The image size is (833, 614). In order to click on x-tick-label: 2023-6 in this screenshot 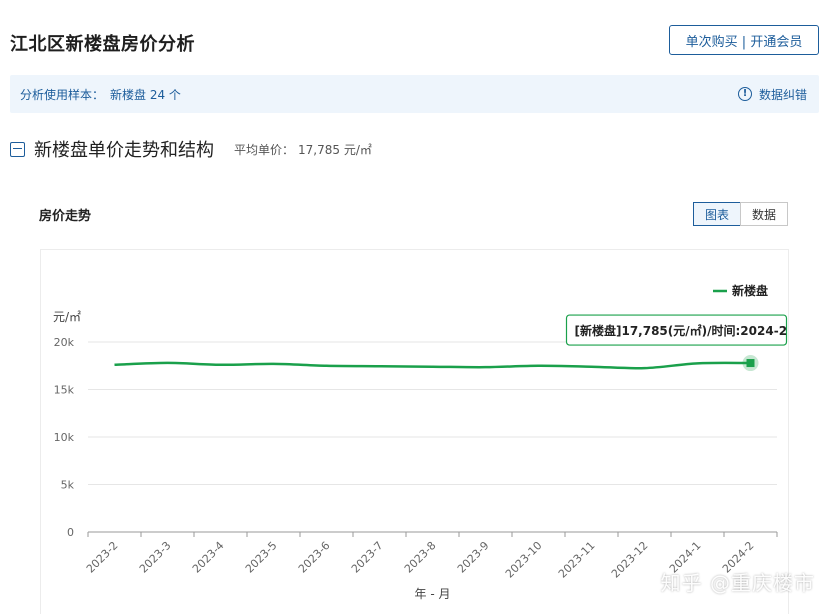, I will do `click(314, 557)`.